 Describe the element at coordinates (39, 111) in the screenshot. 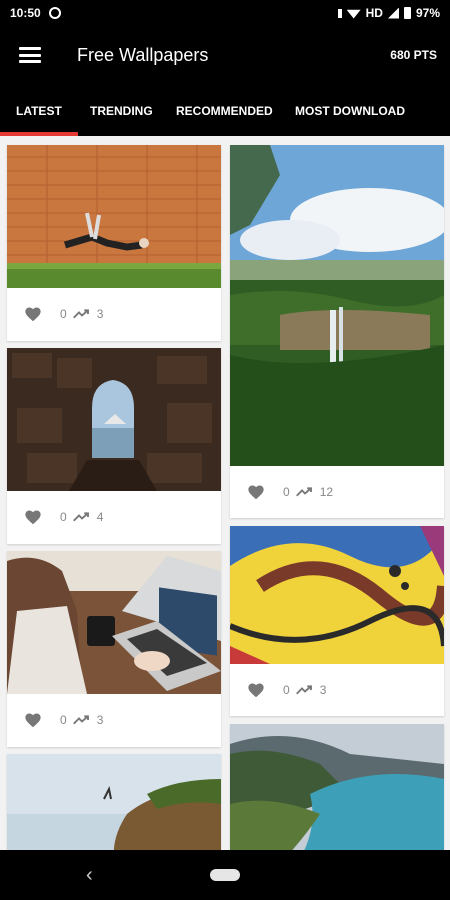

I see `tab-latest: LATEST` at that location.